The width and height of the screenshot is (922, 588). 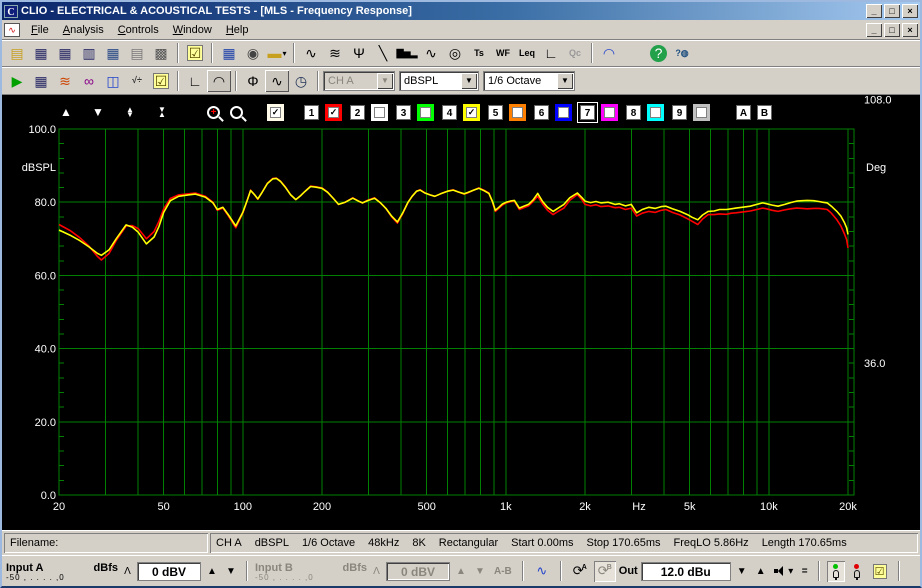 I want to click on waterfall-icon: ≋, so click(x=335, y=53).